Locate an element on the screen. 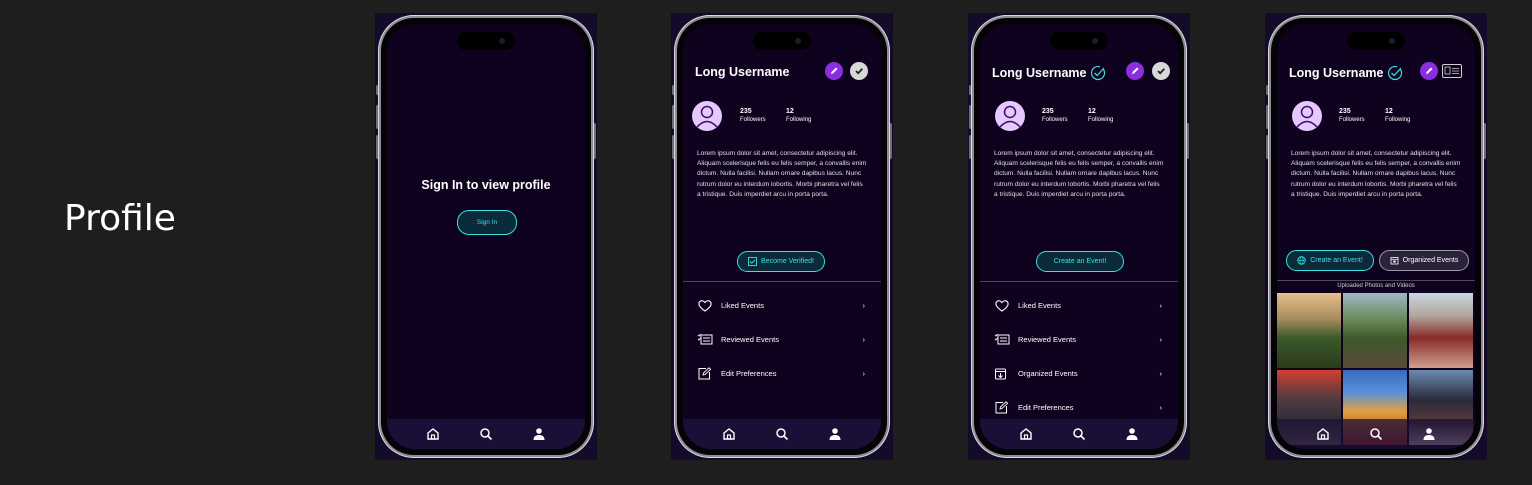  calendar-icon is located at coordinates (1394, 261).